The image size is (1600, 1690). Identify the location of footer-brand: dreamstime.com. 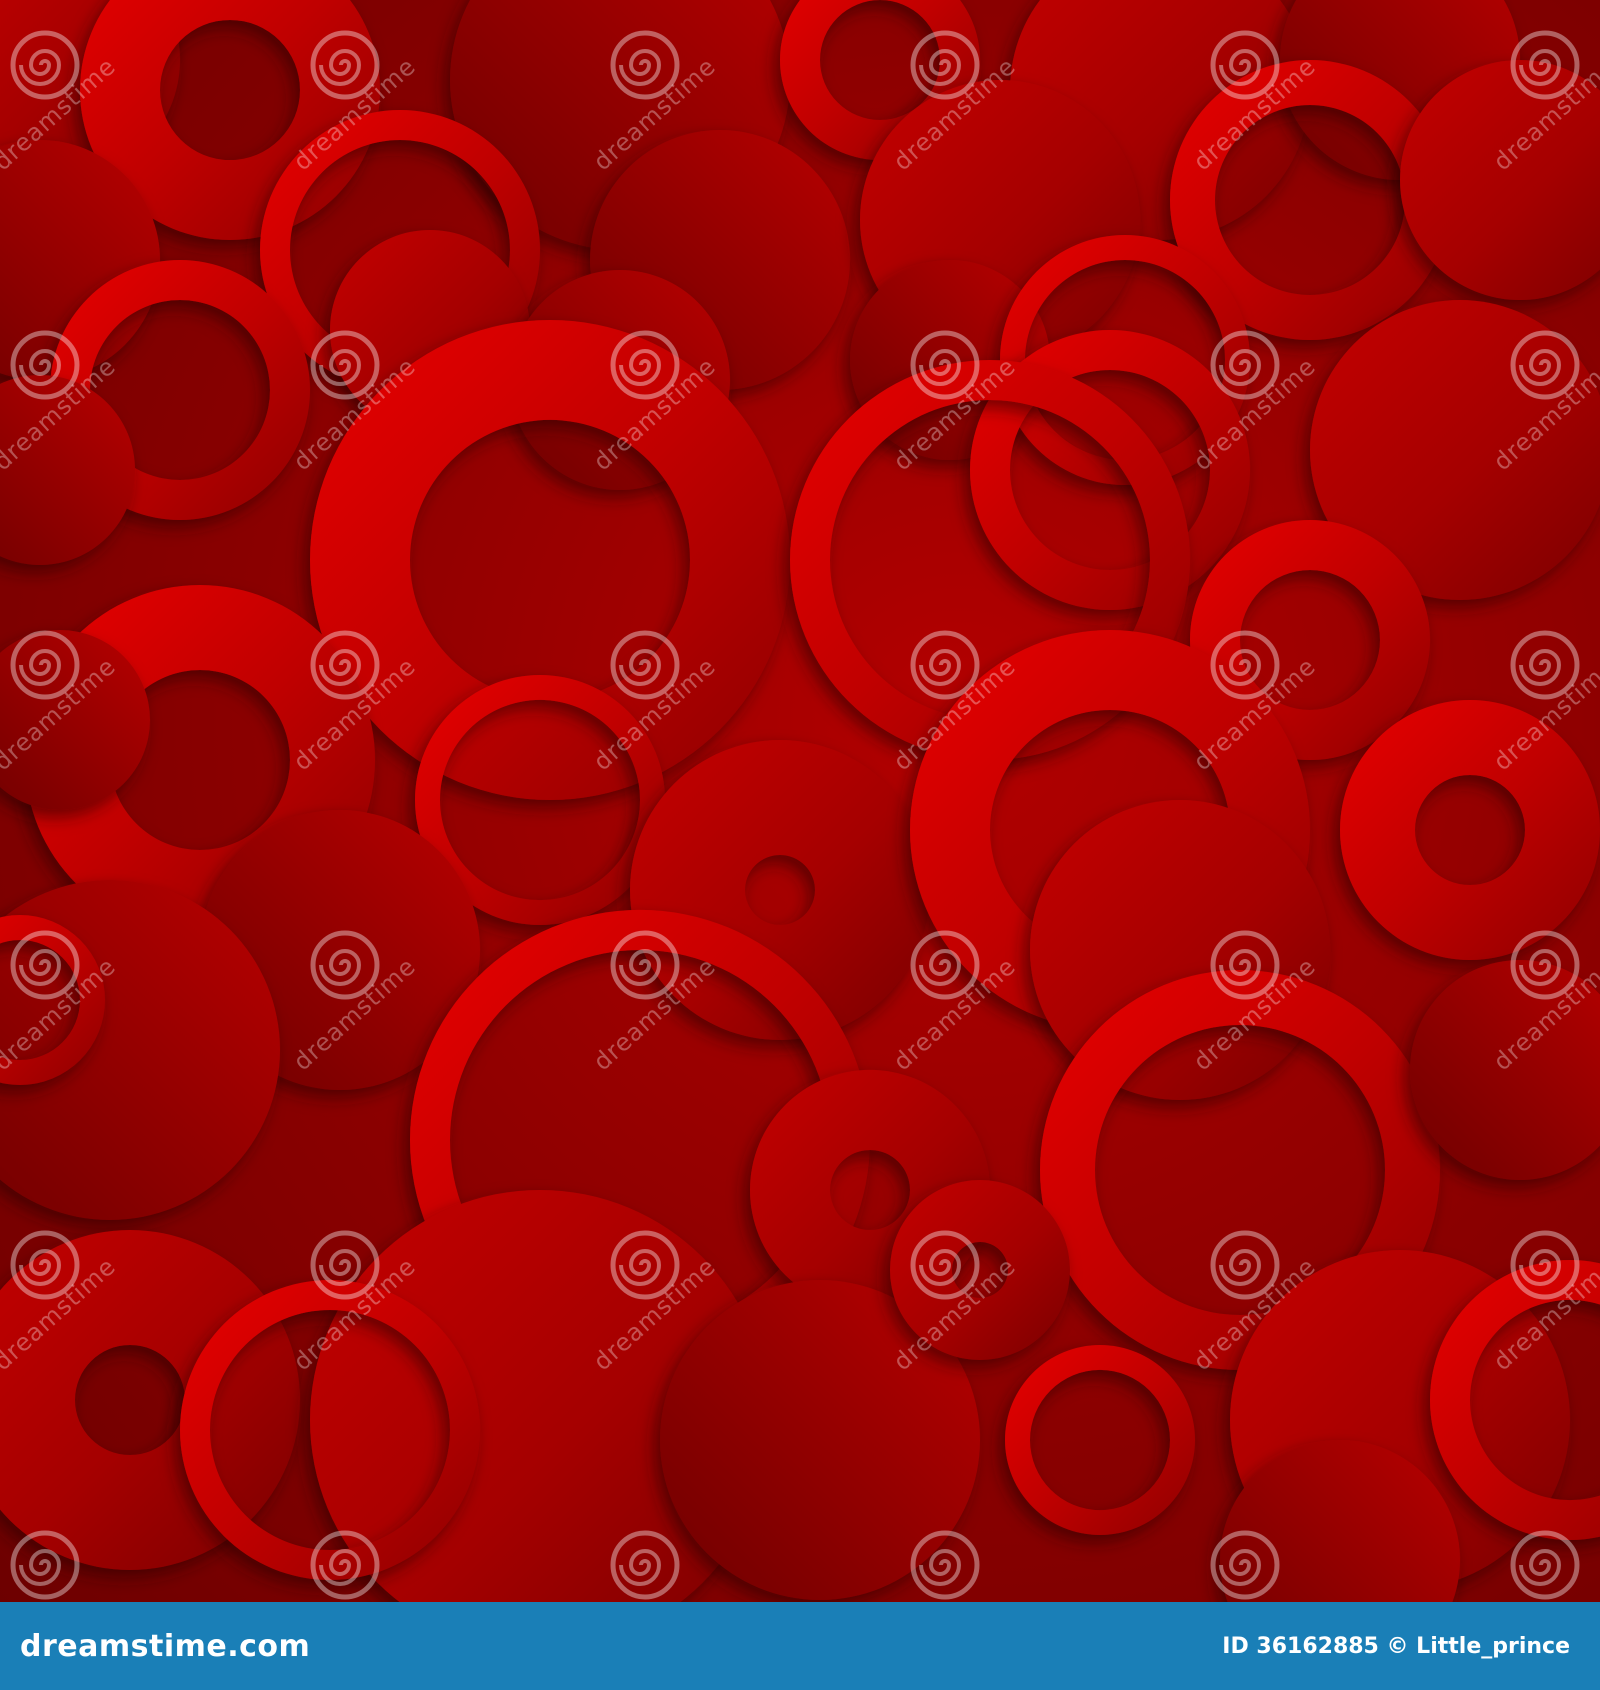
(165, 1646).